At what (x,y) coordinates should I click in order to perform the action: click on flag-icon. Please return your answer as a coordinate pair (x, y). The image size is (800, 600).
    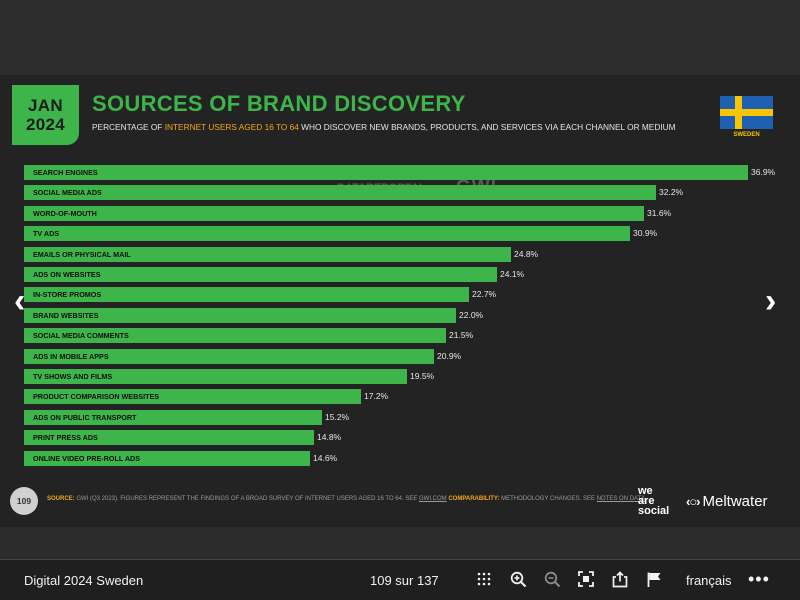
    Looking at the image, I should click on (654, 579).